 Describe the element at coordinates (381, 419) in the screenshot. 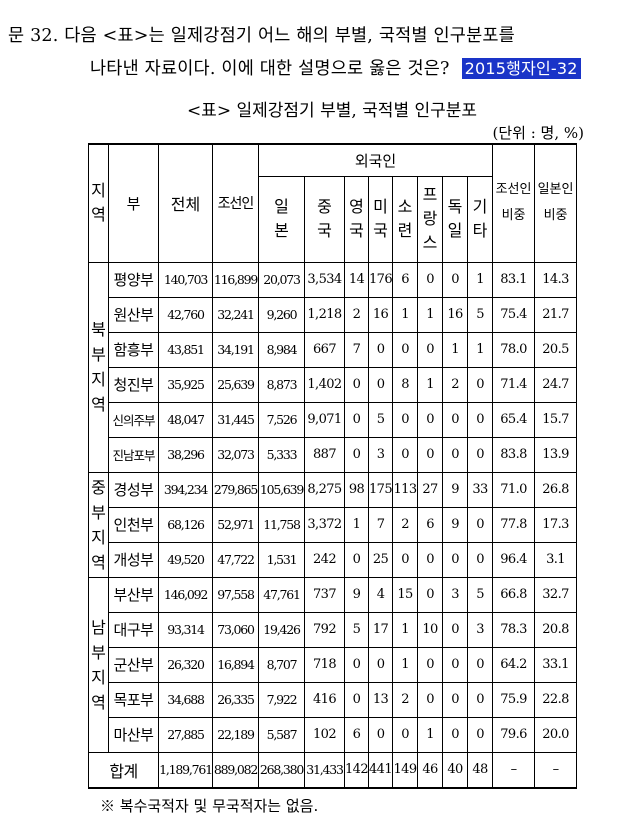

I see `cell-usa: 5` at that location.